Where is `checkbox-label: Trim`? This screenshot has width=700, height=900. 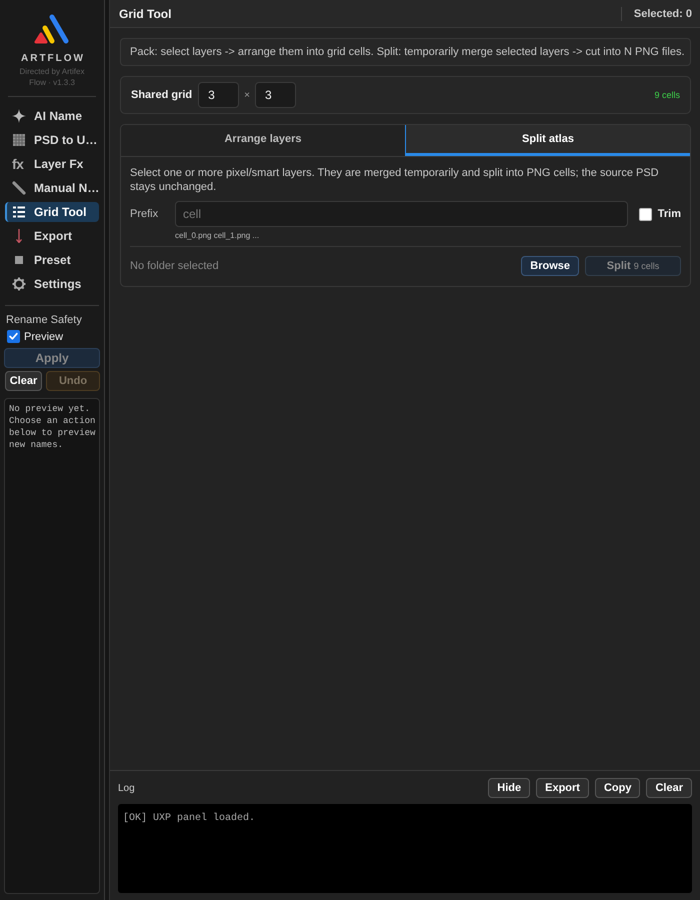 checkbox-label: Trim is located at coordinates (669, 214).